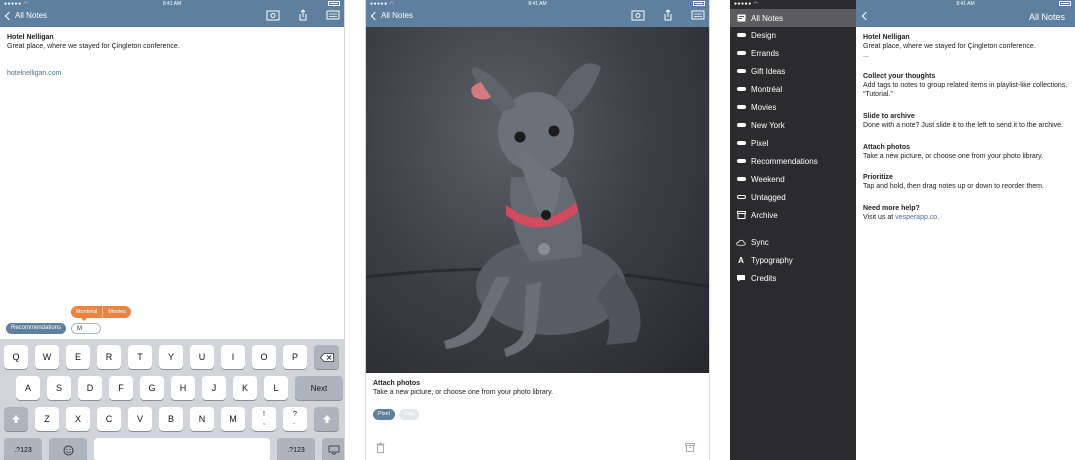 The image size is (1075, 460). I want to click on shift-icon, so click(326, 419).